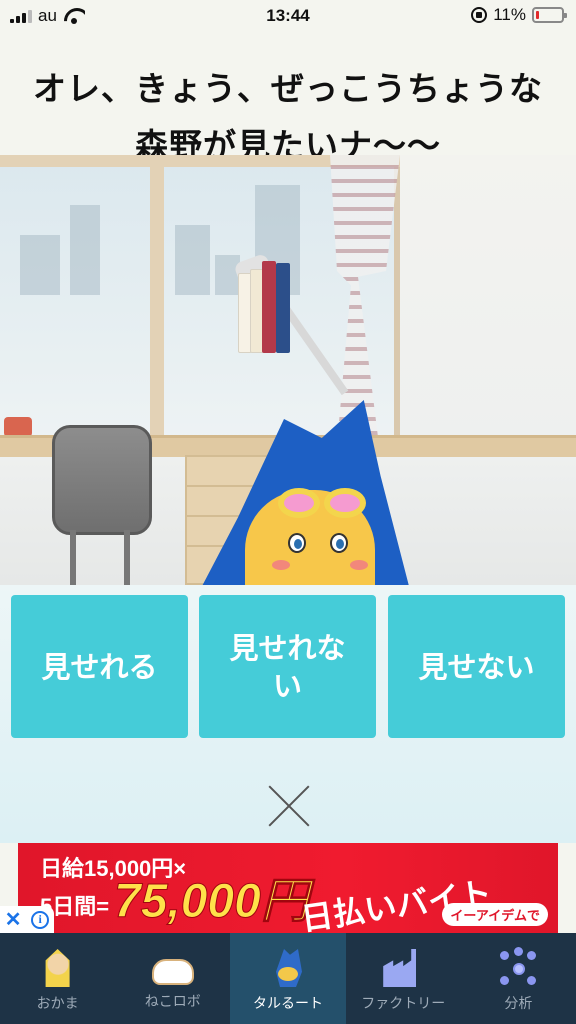 This screenshot has width=576, height=1024. I want to click on battery-level, so click(537, 15).